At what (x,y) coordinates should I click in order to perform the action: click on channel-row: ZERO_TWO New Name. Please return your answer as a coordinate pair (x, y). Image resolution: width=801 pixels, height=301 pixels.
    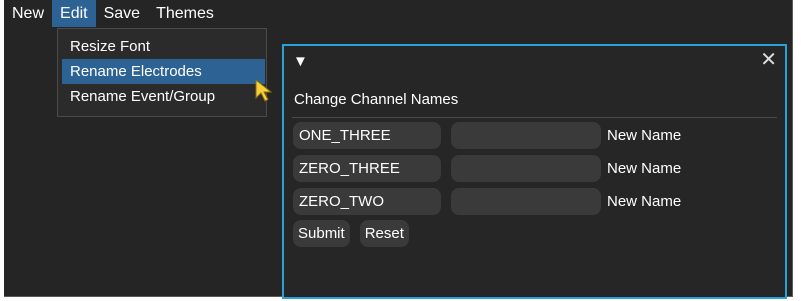
    Looking at the image, I should click on (487, 201).